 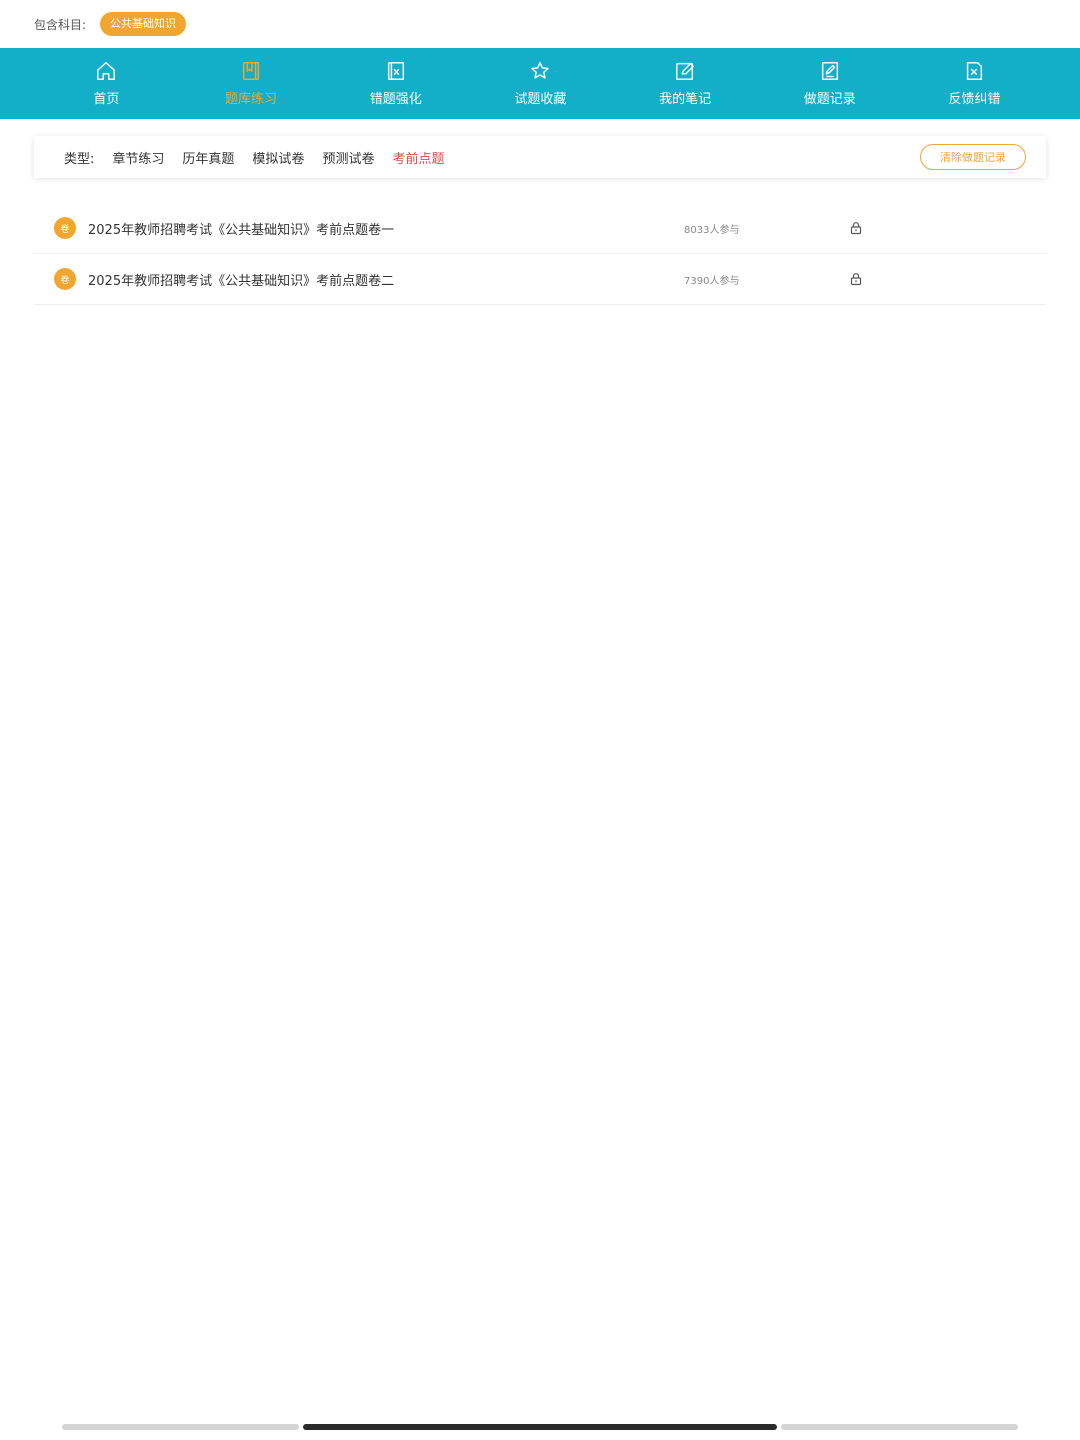 I want to click on home-icon, so click(x=106, y=71).